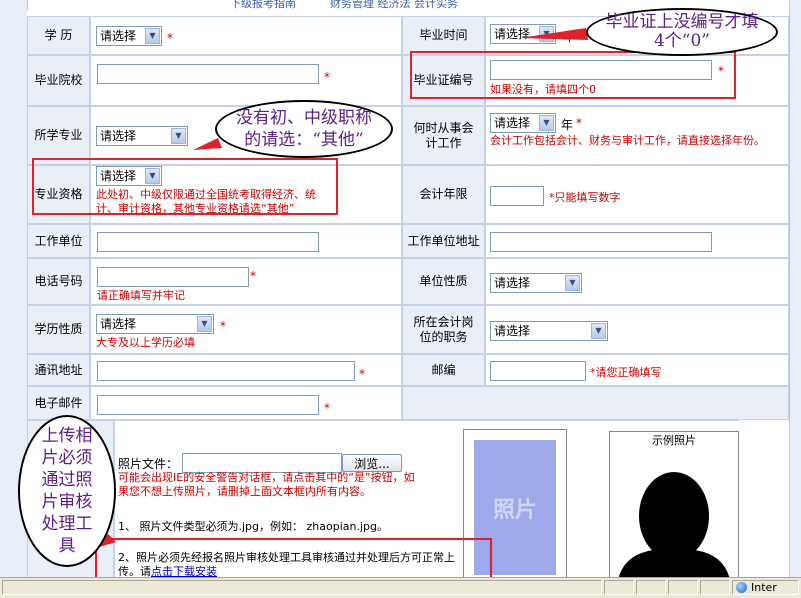  I want to click on status-segment-main, so click(302, 587).